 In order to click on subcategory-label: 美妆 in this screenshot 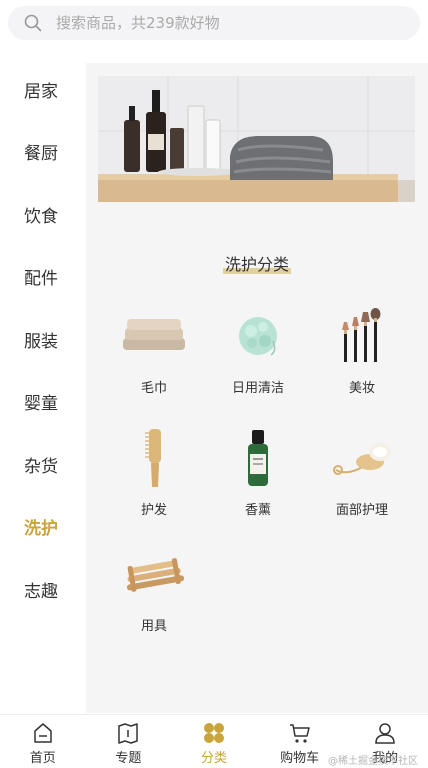, I will do `click(361, 388)`.